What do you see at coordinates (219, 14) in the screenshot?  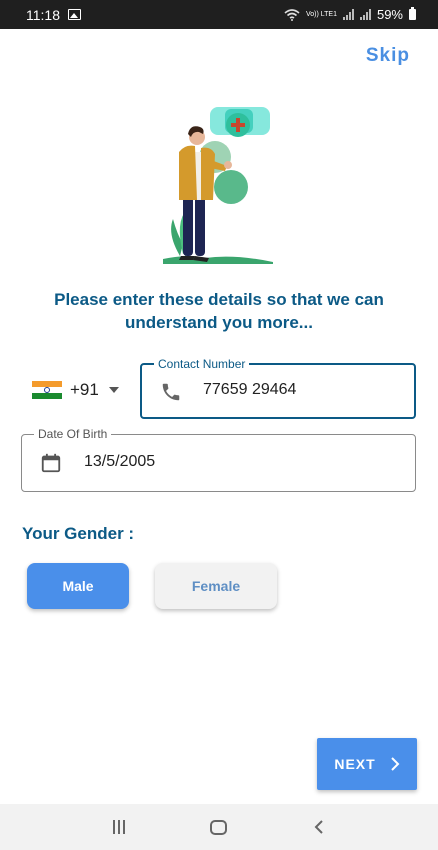 I see `status-bar: 11:18 Vo)) LTE1 59%` at bounding box center [219, 14].